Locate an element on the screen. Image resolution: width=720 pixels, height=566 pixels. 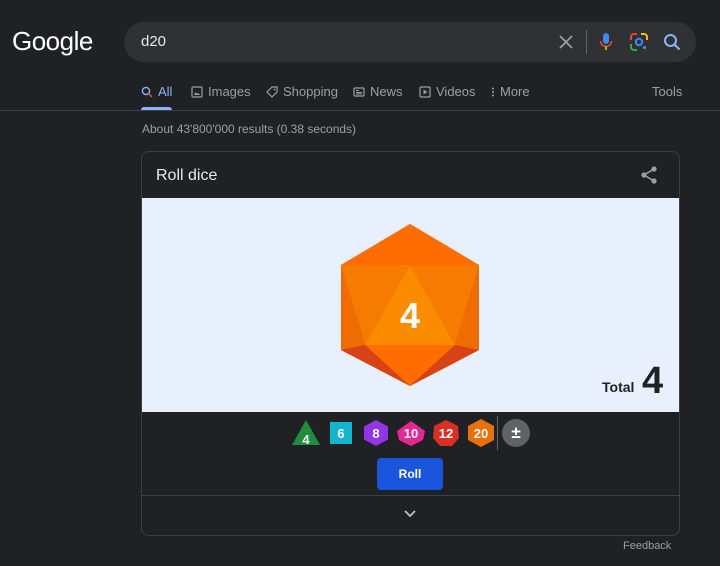
tab-images: Images is located at coordinates (221, 91).